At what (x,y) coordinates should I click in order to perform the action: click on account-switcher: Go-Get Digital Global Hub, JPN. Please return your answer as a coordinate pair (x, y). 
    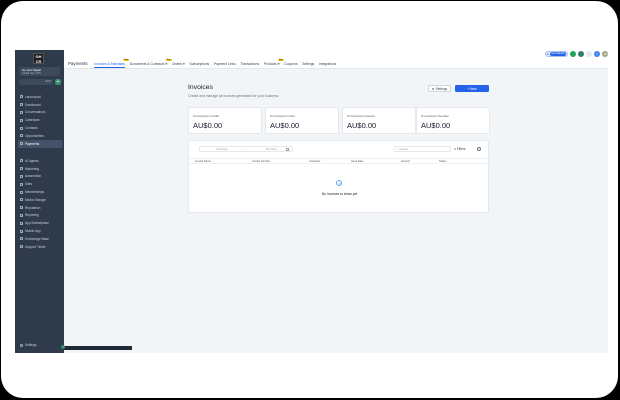
    Looking at the image, I should click on (39, 71).